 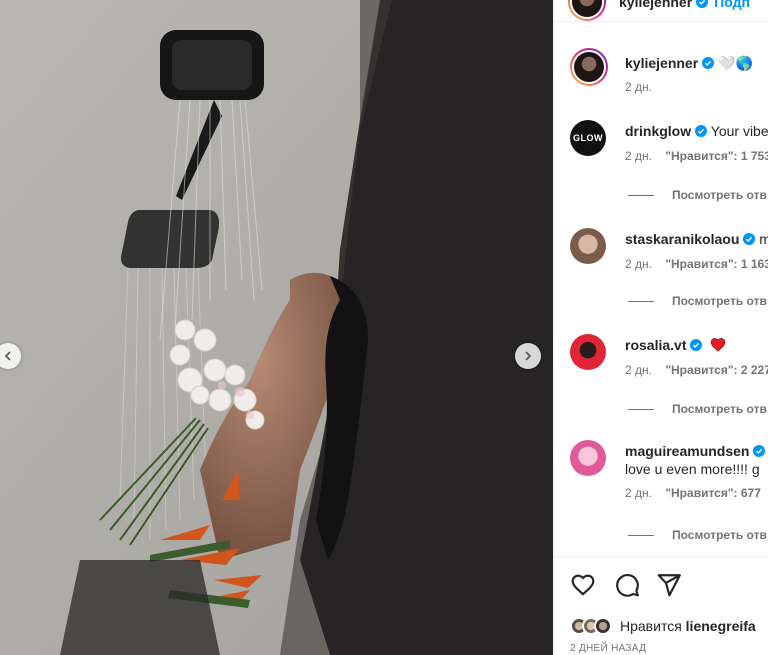 I want to click on comment-username: rosalia.vt, so click(x=655, y=345).